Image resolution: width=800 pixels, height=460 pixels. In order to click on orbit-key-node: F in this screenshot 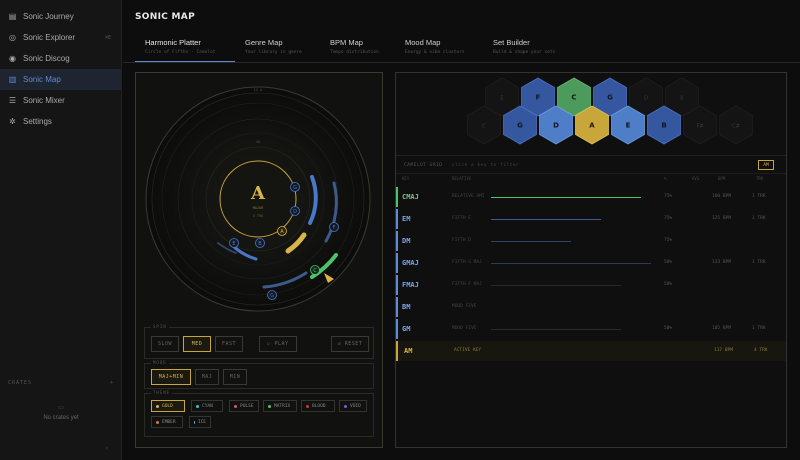, I will do `click(334, 227)`.